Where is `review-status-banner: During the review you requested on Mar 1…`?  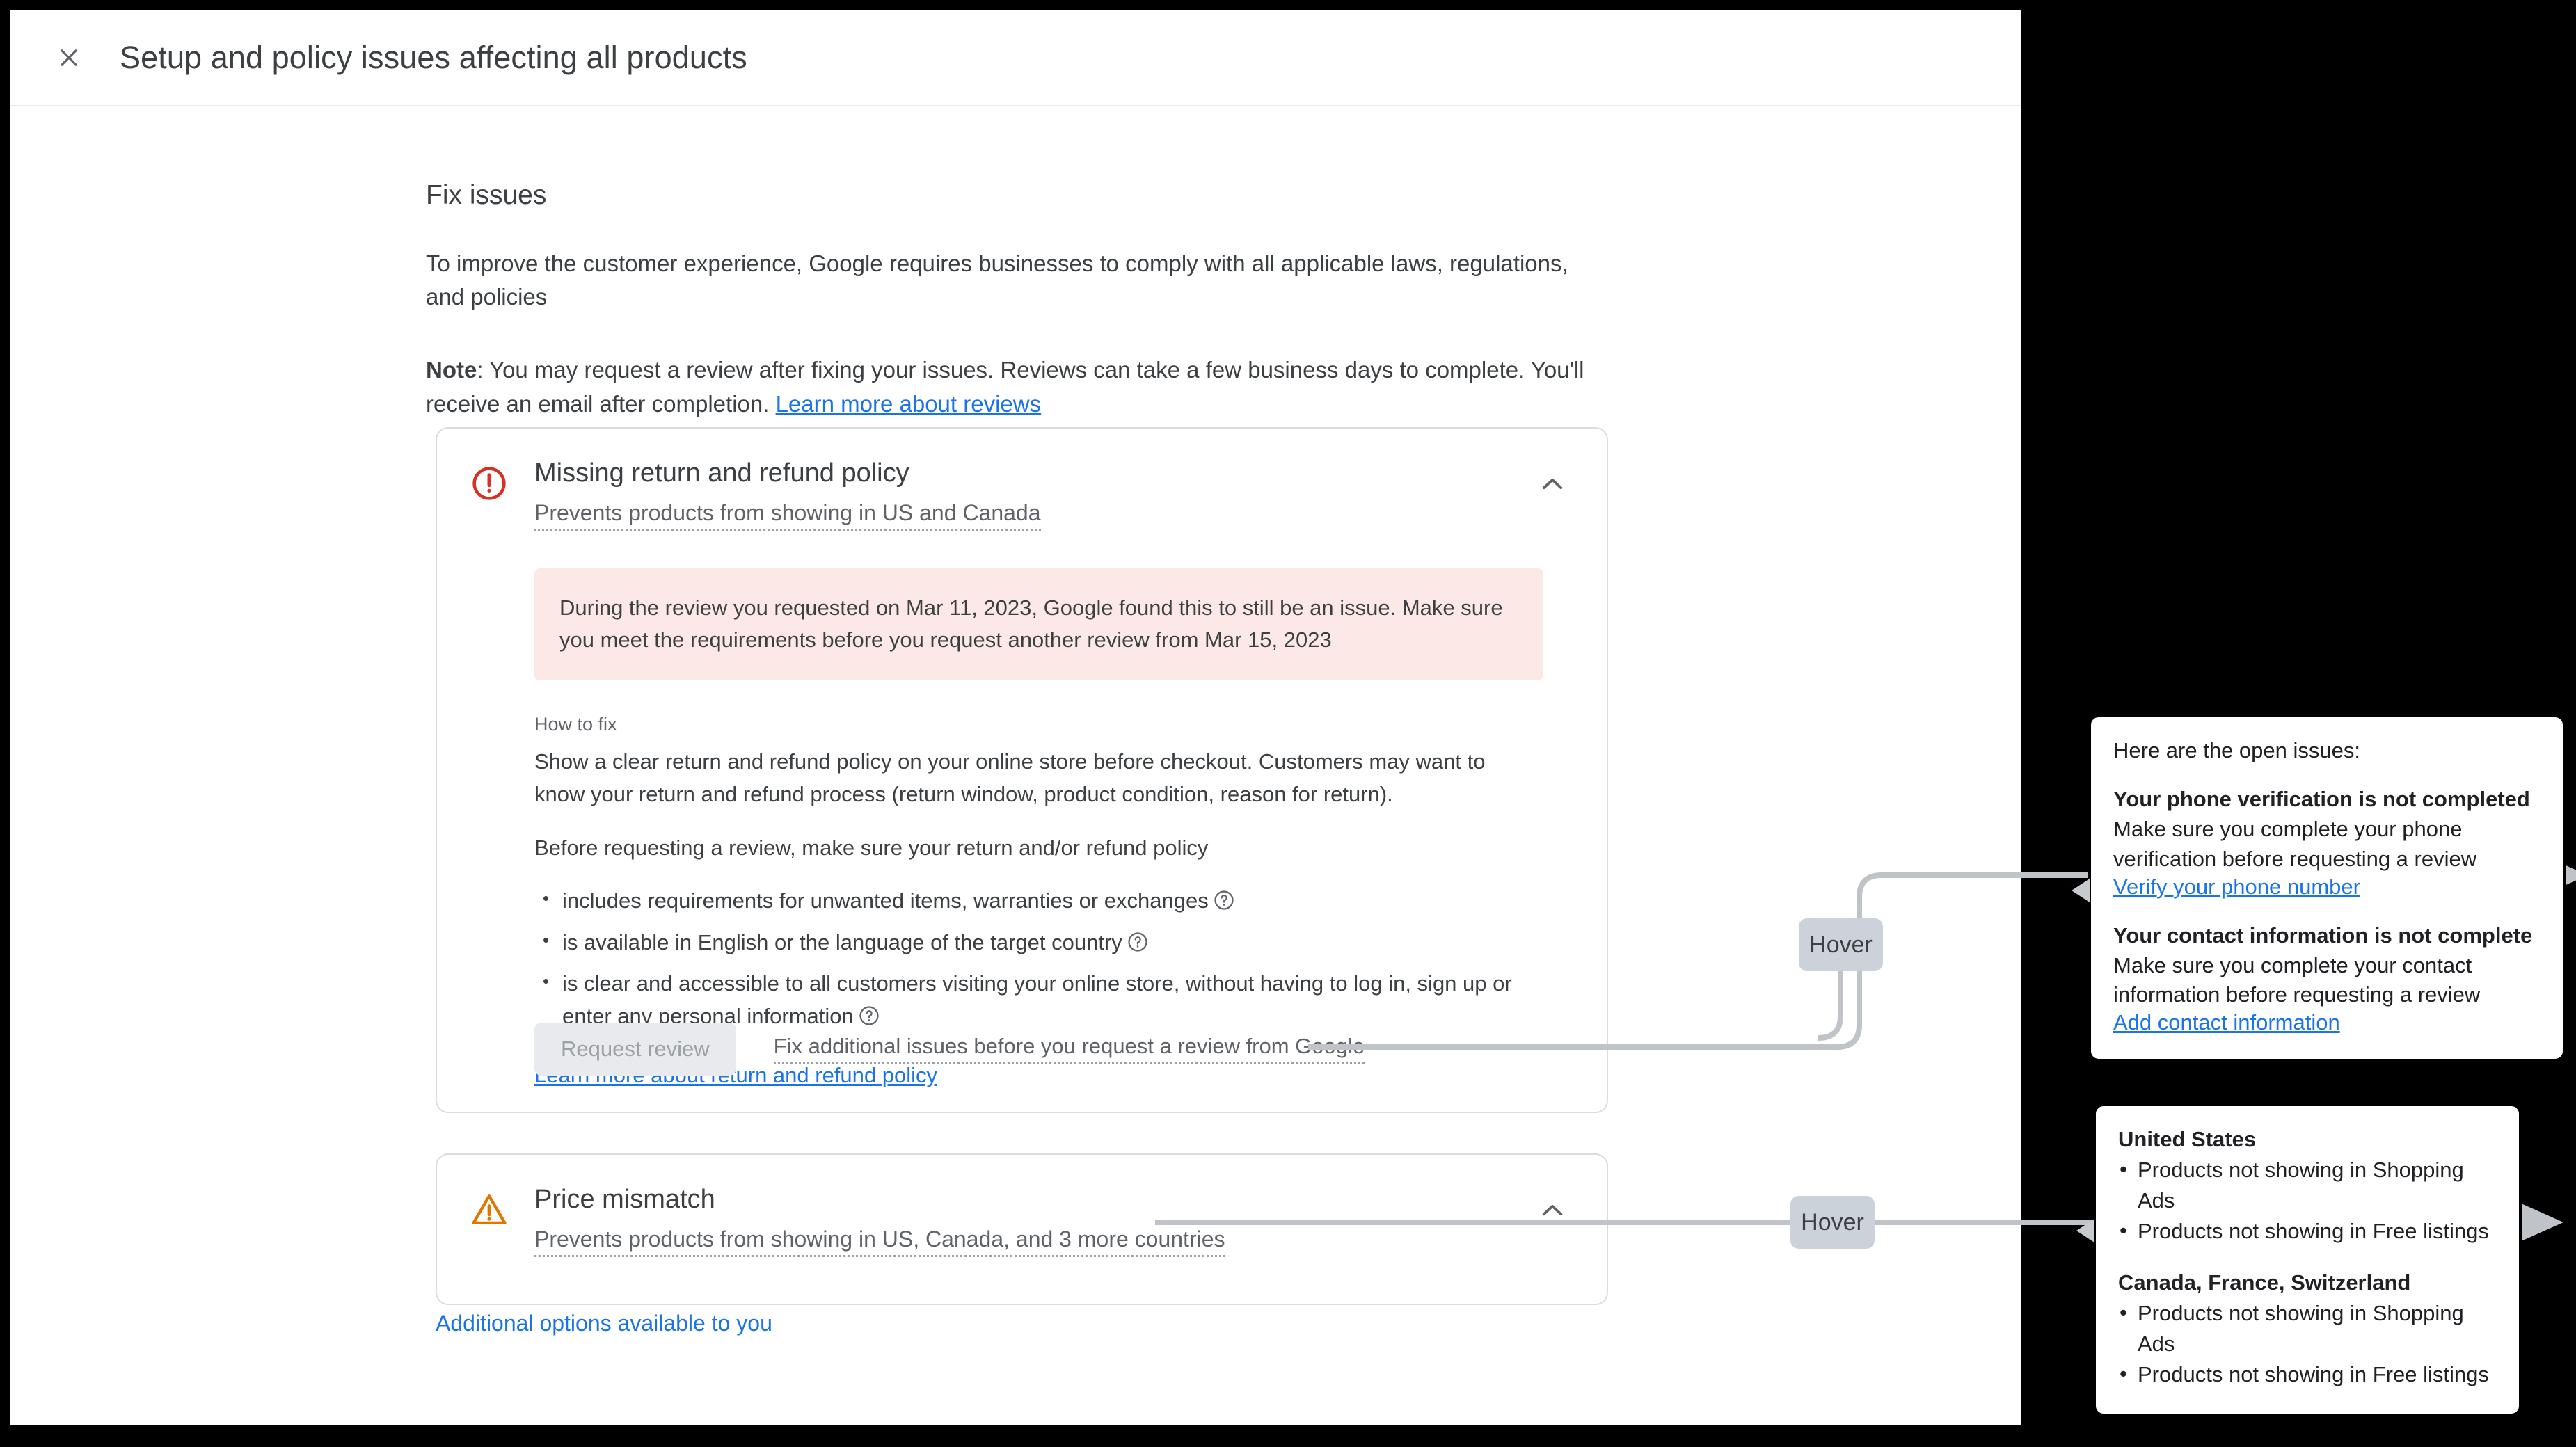 review-status-banner: During the review you requested on Mar 1… is located at coordinates (1038, 624).